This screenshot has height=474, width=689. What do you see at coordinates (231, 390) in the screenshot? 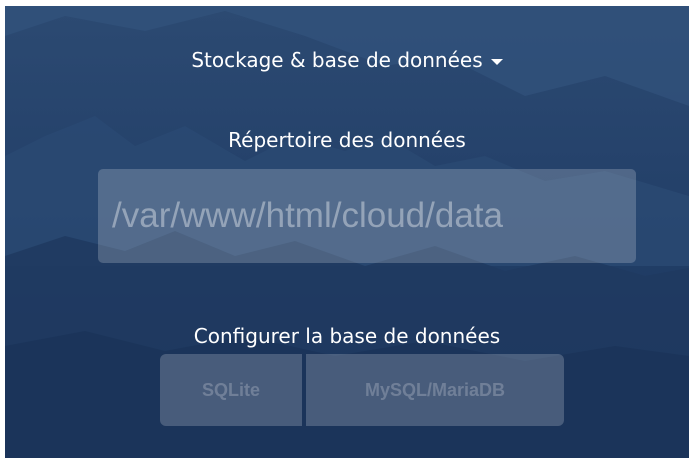
I see `sqlite-option-button: SQLite` at bounding box center [231, 390].